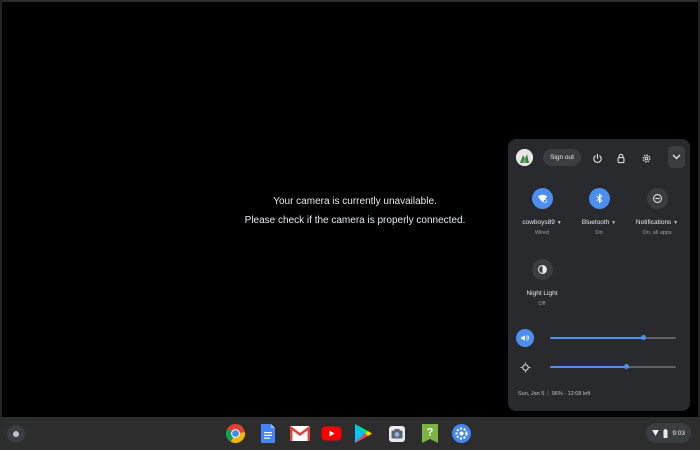 The width and height of the screenshot is (700, 450). Describe the element at coordinates (542, 283) in the screenshot. I see `night-light-tile: Night Light Off` at that location.